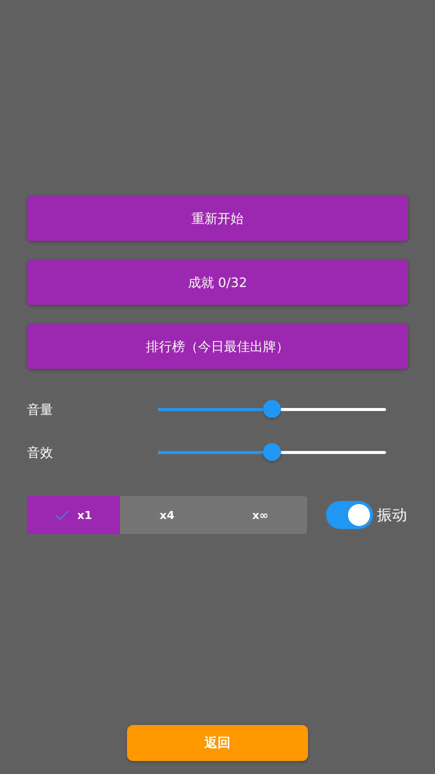 The width and height of the screenshot is (435, 774). I want to click on multiplier-option: x4, so click(167, 515).